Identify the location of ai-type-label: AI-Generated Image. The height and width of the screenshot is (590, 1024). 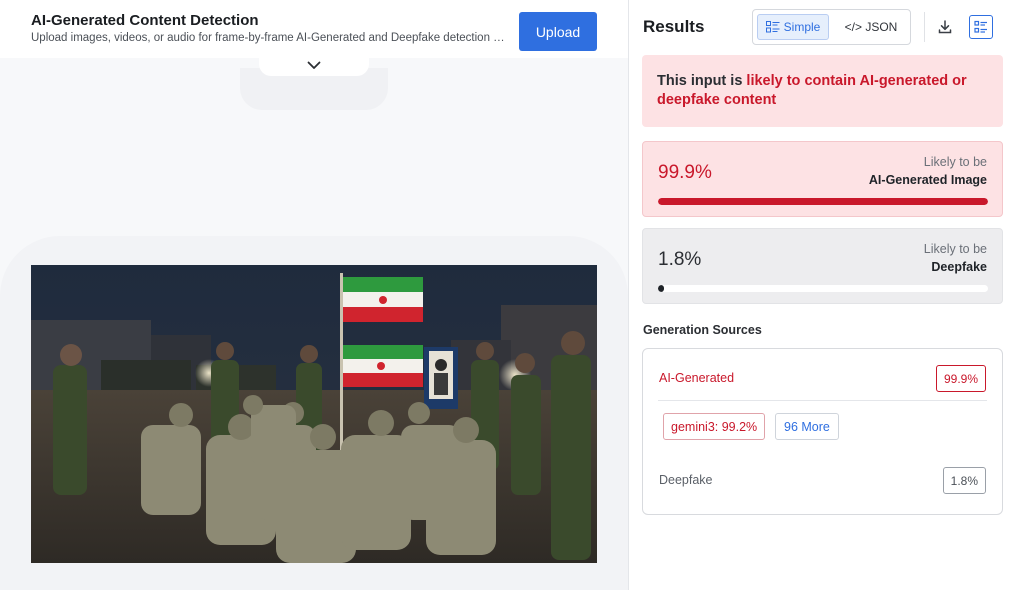
(927, 180).